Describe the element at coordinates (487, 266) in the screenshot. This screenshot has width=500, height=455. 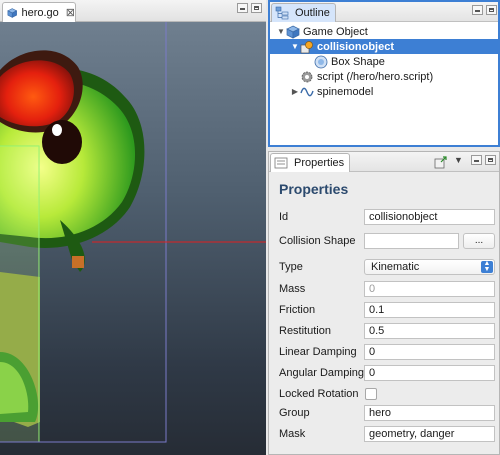
I see `select-arrows-icon: ▲ ▼` at that location.